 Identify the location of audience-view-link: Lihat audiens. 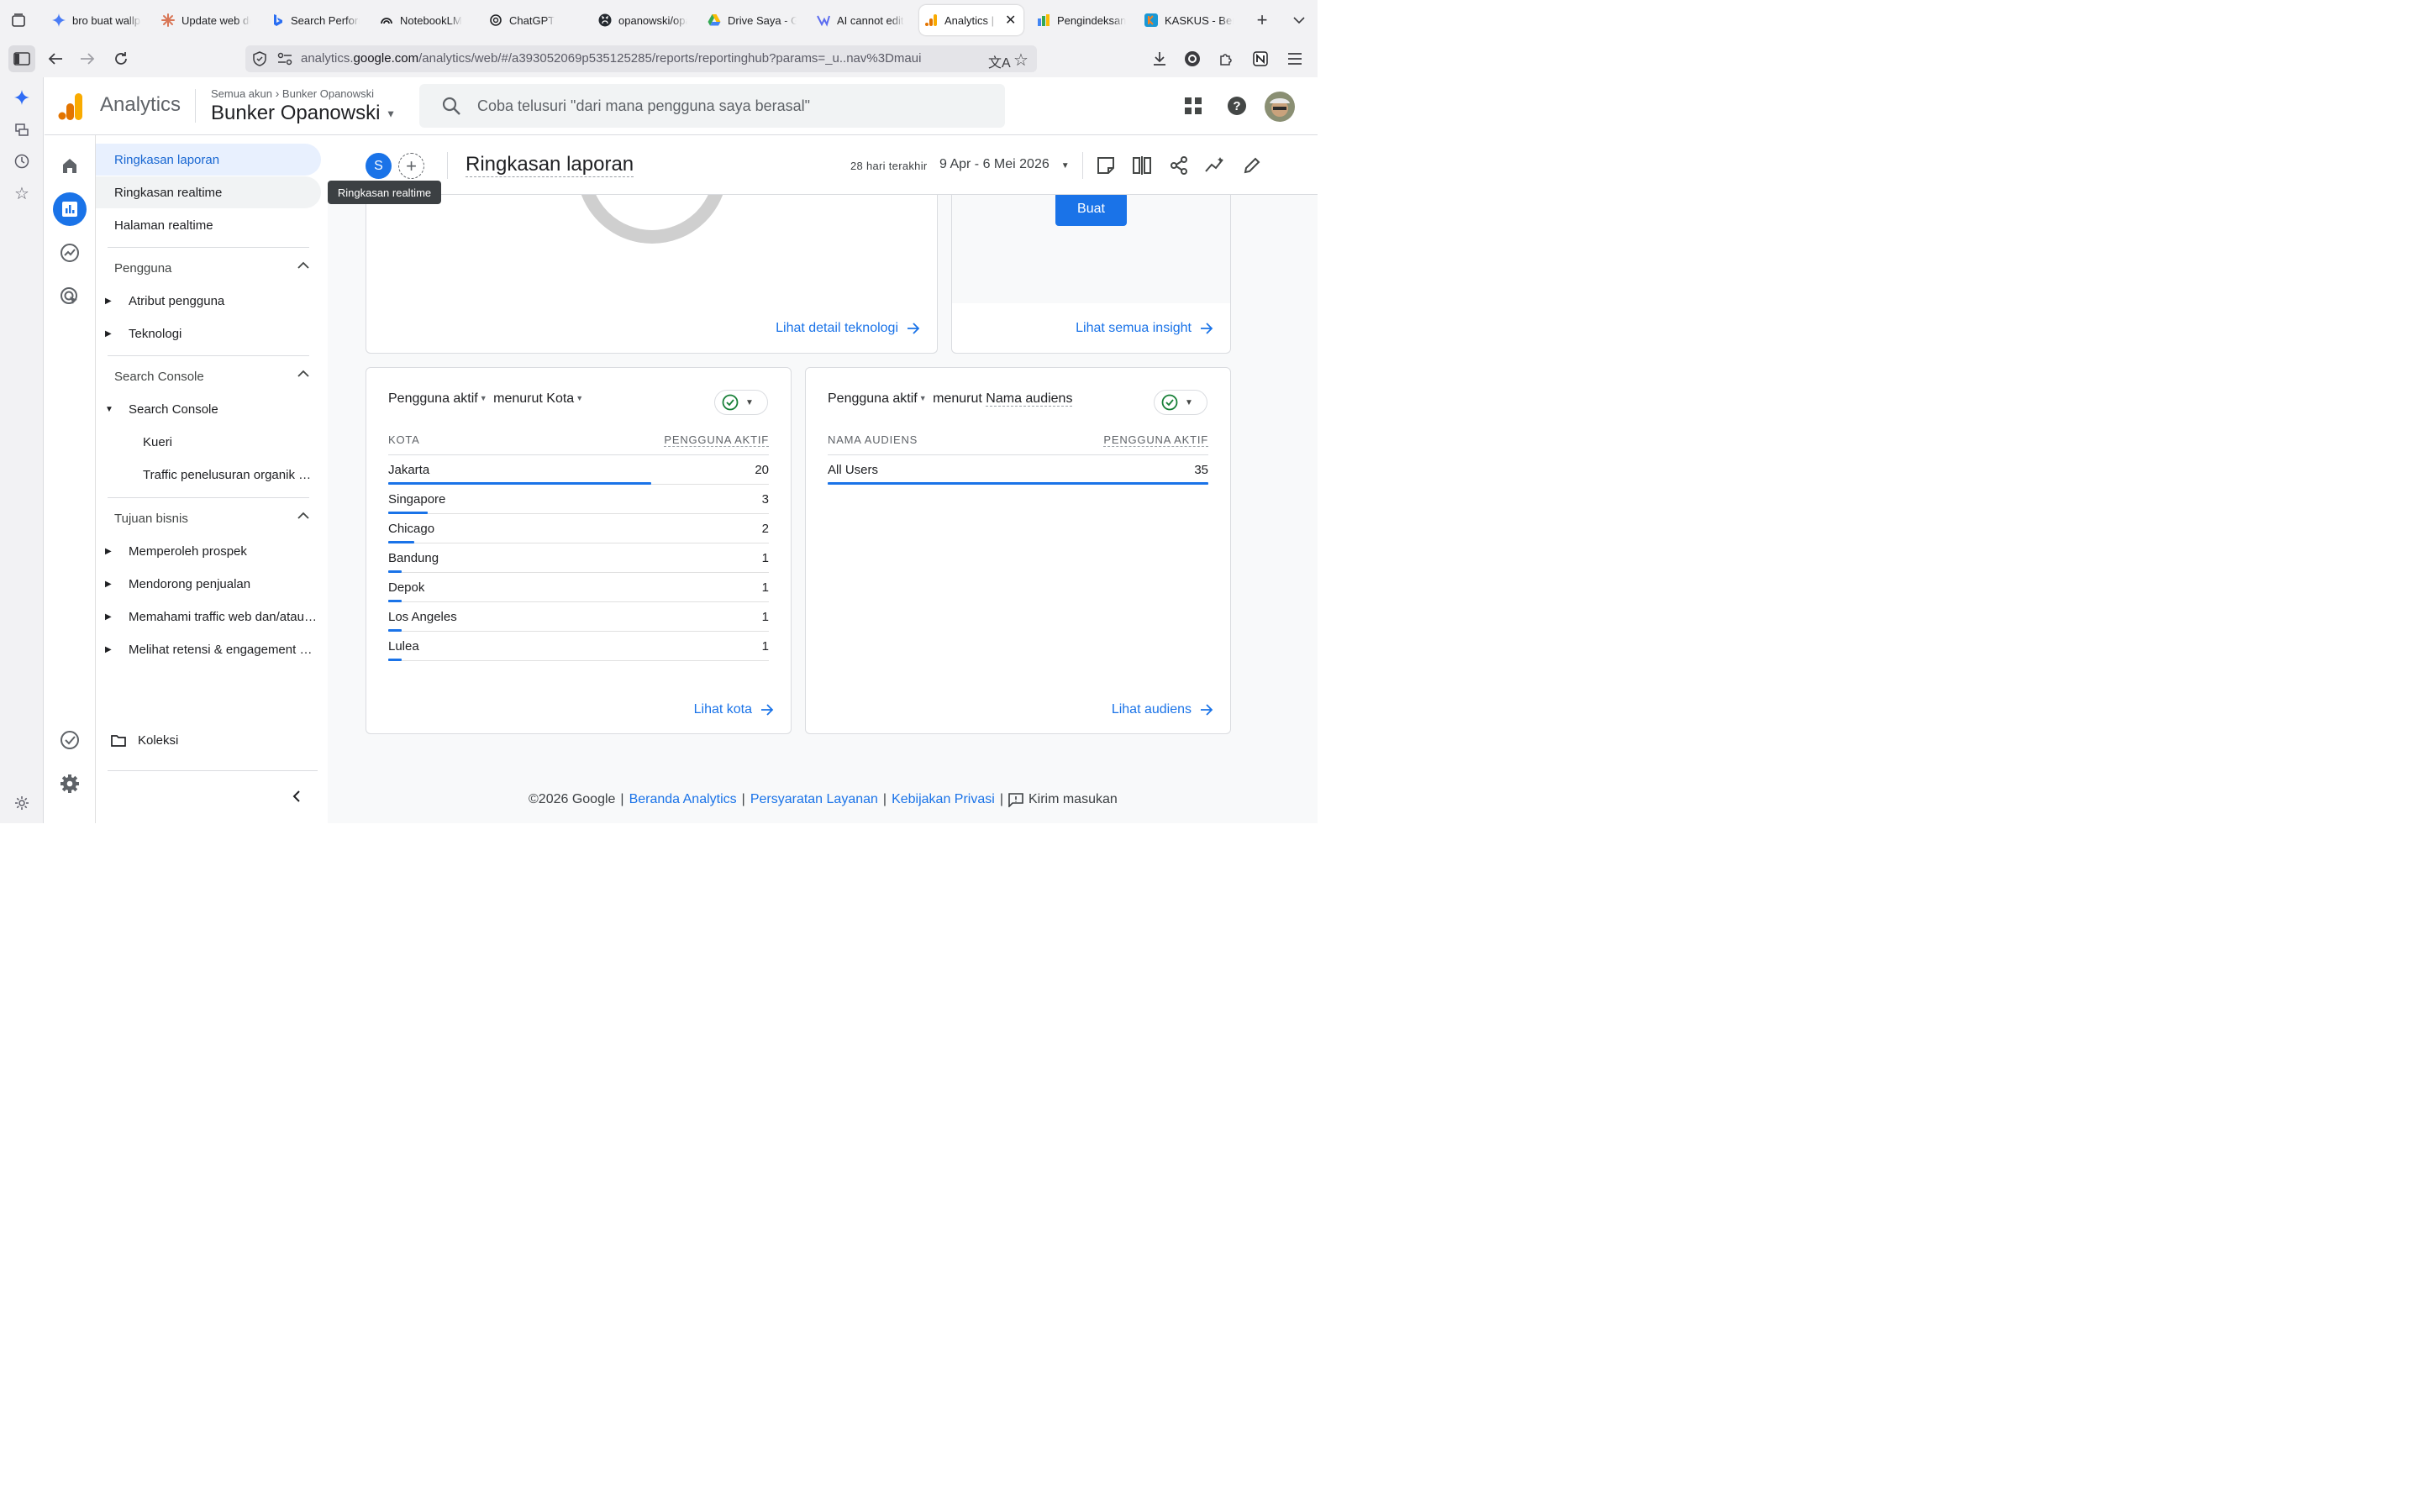
(1163, 709).